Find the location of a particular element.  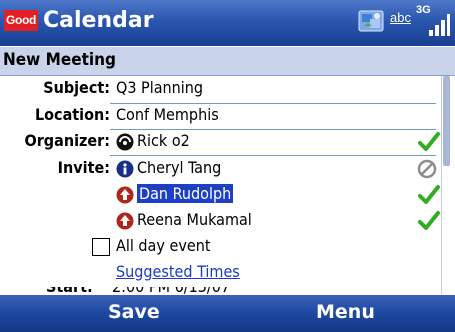

invitee-name: Cheryl Tang is located at coordinates (179, 167).